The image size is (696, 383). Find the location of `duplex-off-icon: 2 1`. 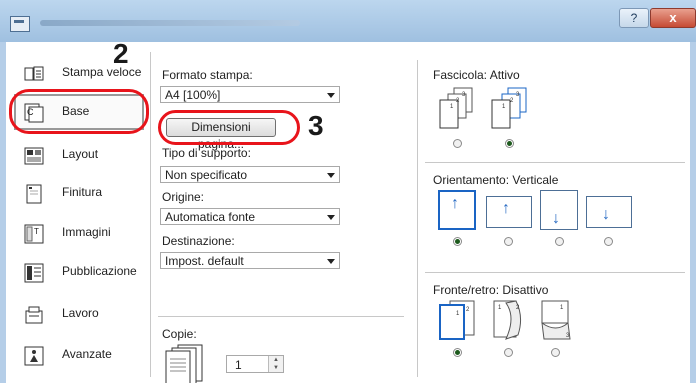

duplex-off-icon: 2 1 is located at coordinates (458, 321).